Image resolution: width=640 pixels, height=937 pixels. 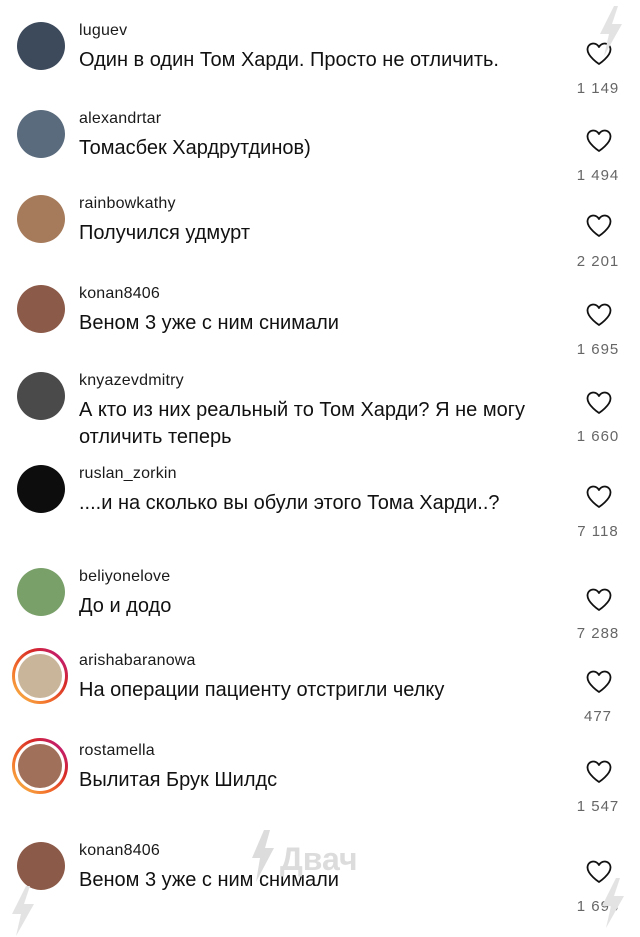 What do you see at coordinates (598, 349) in the screenshot?
I see `like-count: 1 695` at bounding box center [598, 349].